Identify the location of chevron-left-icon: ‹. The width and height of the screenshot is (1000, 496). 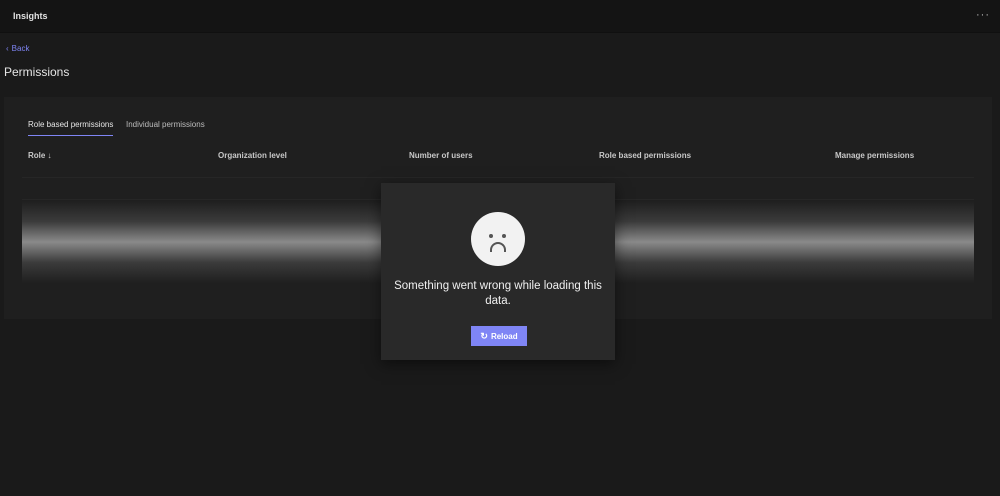
(7, 48).